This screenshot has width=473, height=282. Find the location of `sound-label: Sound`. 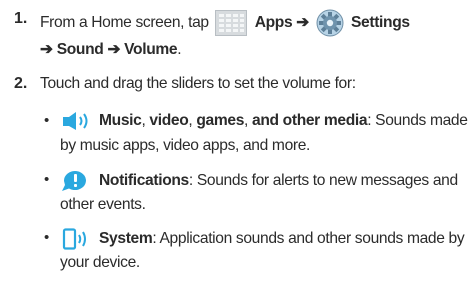

sound-label: Sound is located at coordinates (80, 49).